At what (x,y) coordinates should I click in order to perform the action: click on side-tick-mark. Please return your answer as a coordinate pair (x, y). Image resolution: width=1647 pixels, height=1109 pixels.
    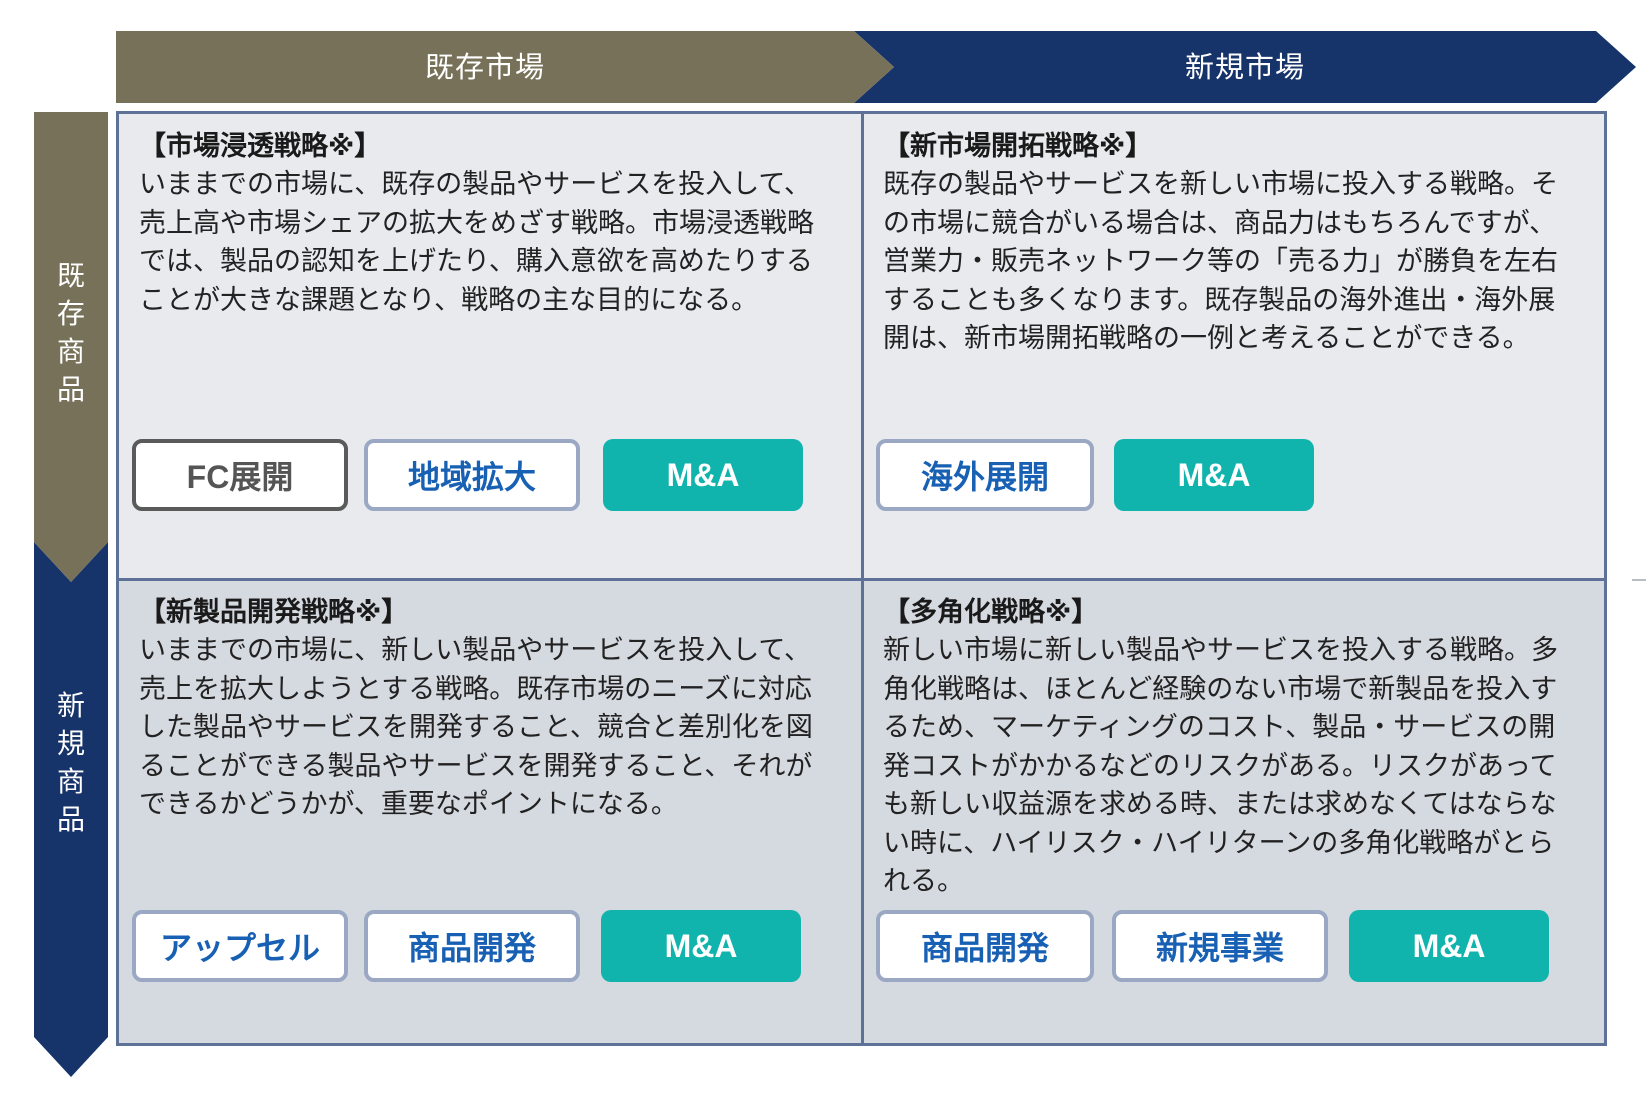
    Looking at the image, I should click on (1639, 580).